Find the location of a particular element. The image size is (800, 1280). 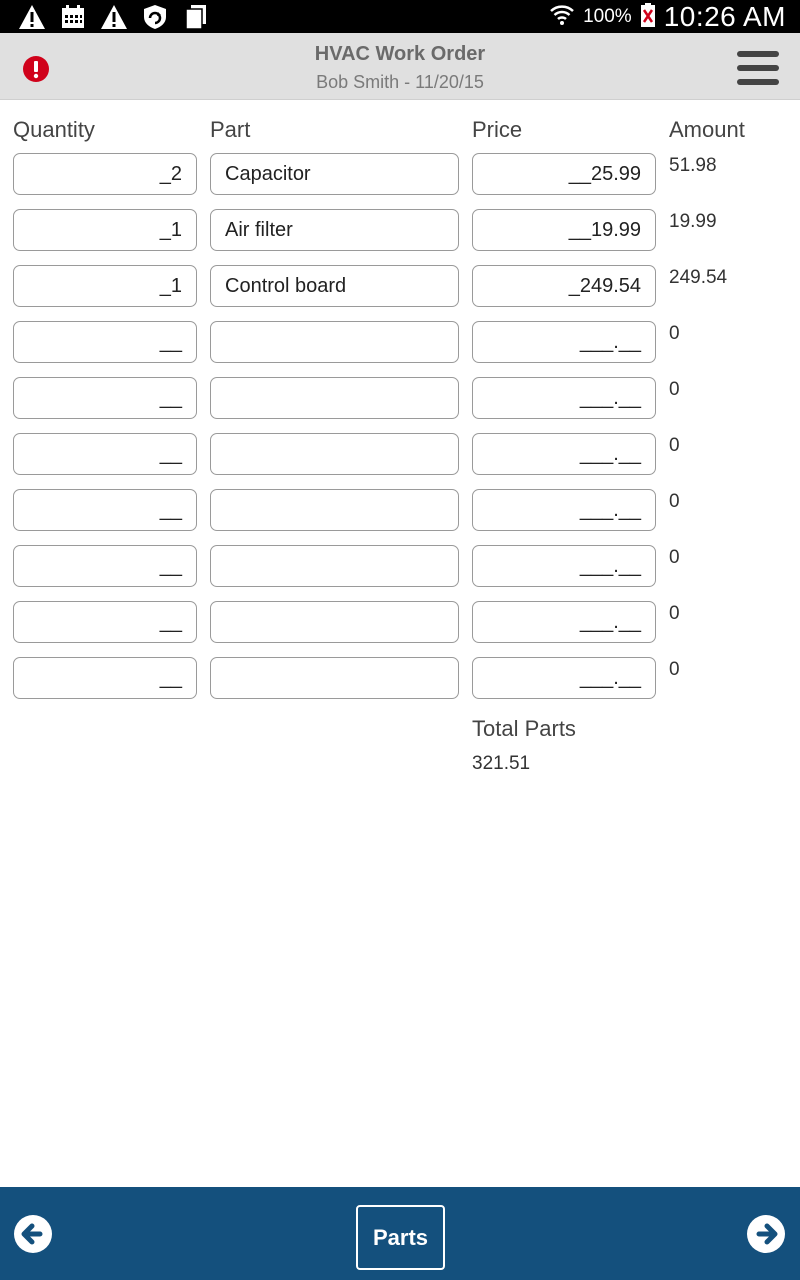

arrow-left-circle-icon is located at coordinates (33, 1234).